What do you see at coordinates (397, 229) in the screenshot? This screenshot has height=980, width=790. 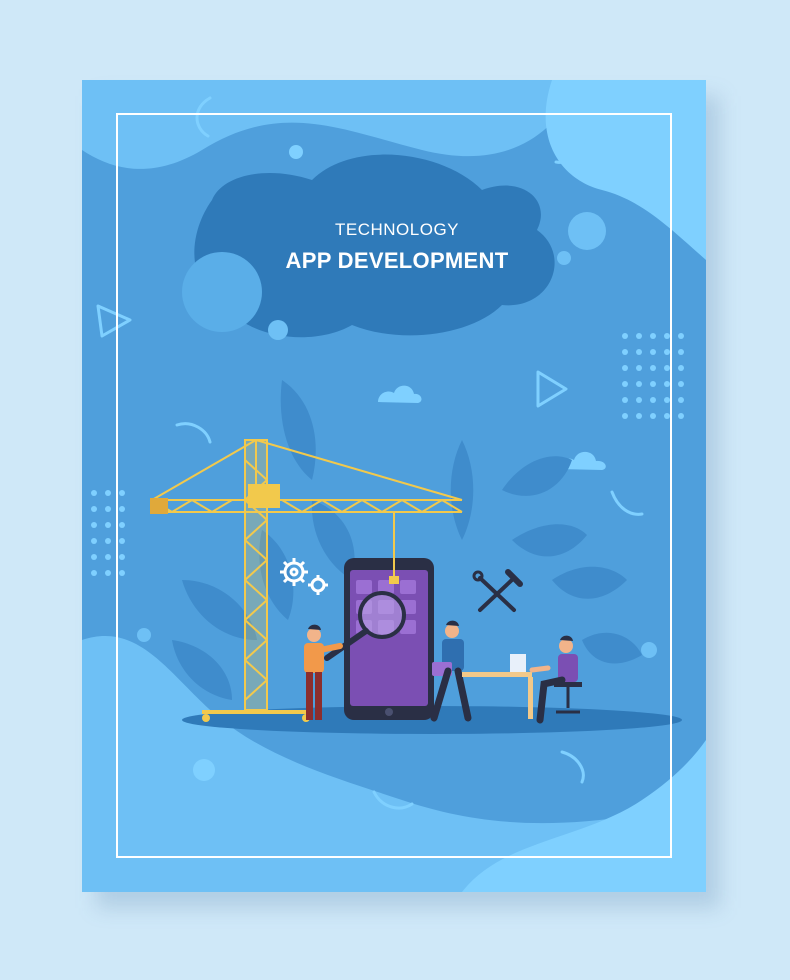 I see `poster-subtitle: TECHNOLOGY` at bounding box center [397, 229].